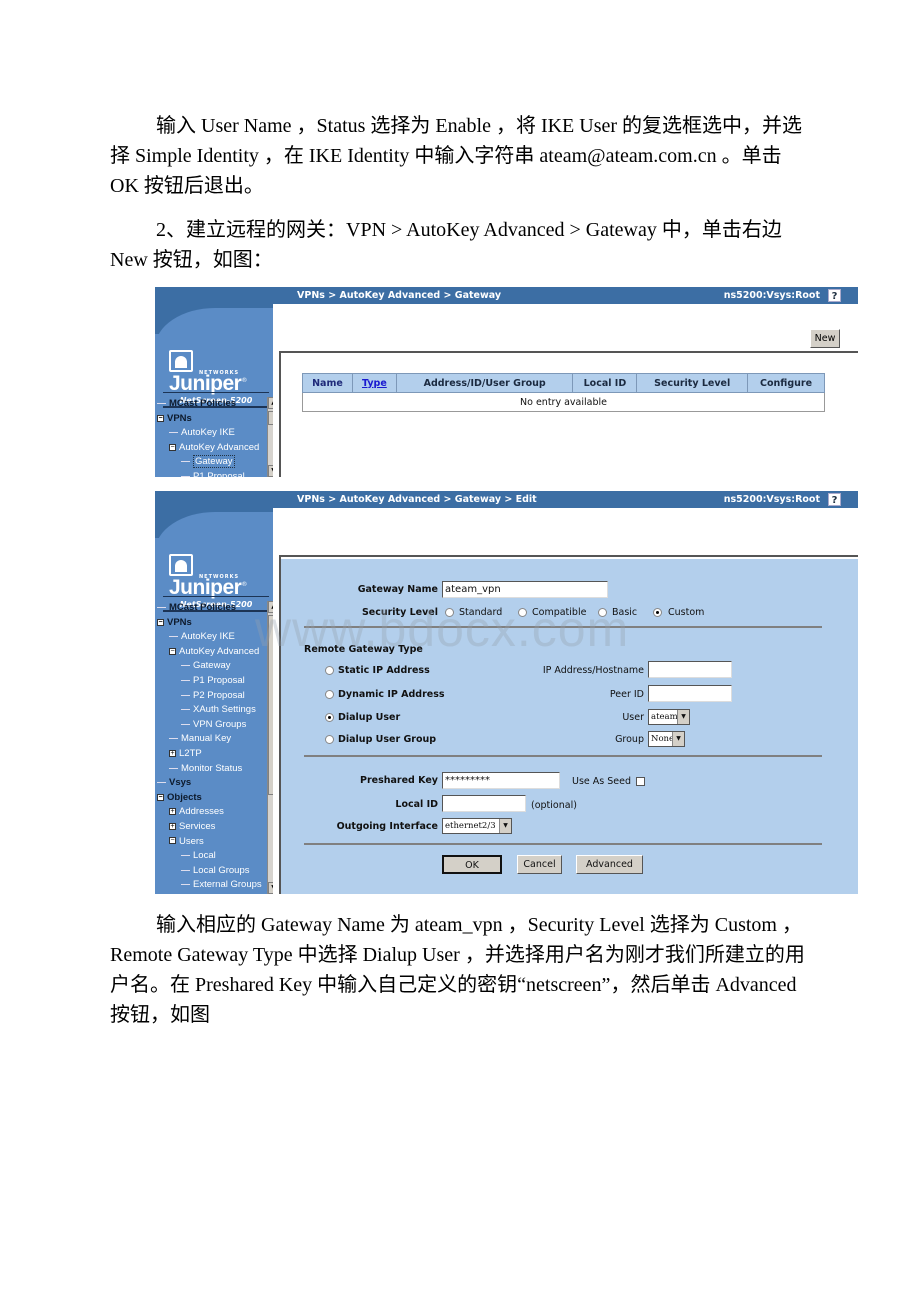 Image resolution: width=920 pixels, height=1302 pixels. I want to click on cancel-button: Cancel, so click(539, 864).